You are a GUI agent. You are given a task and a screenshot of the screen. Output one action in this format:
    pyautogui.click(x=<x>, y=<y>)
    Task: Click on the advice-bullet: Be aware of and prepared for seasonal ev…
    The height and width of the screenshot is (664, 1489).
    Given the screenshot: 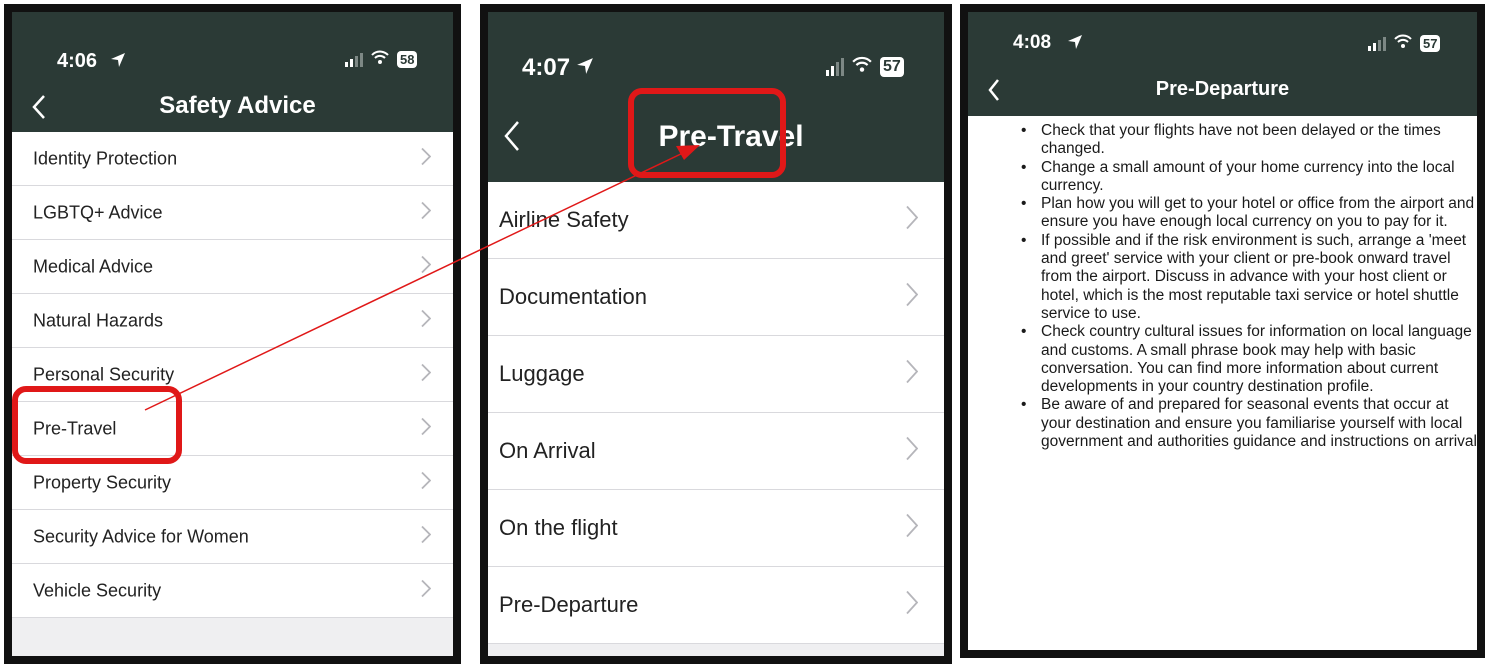 What is the action you would take?
    pyautogui.click(x=1249, y=423)
    